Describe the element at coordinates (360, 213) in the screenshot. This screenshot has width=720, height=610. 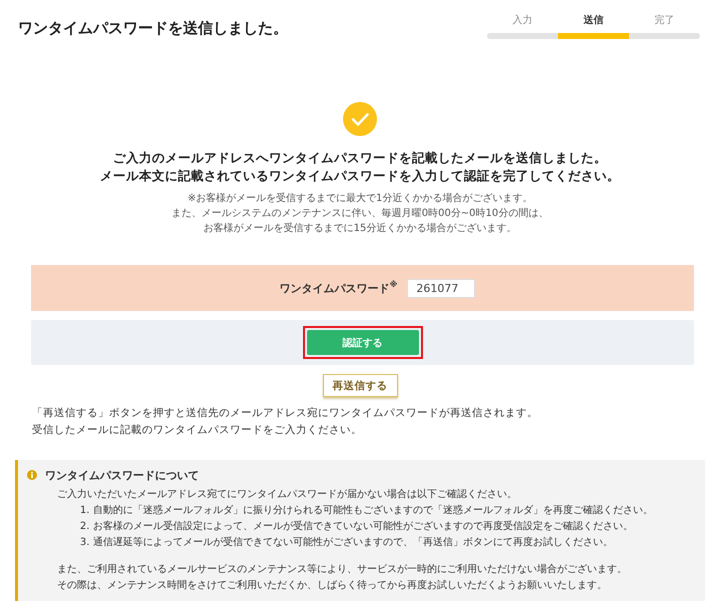
I see `delivery-note: また、メールシステムのメンテナンスに伴い、毎週月曜0時00分~0時10分の間は、` at that location.